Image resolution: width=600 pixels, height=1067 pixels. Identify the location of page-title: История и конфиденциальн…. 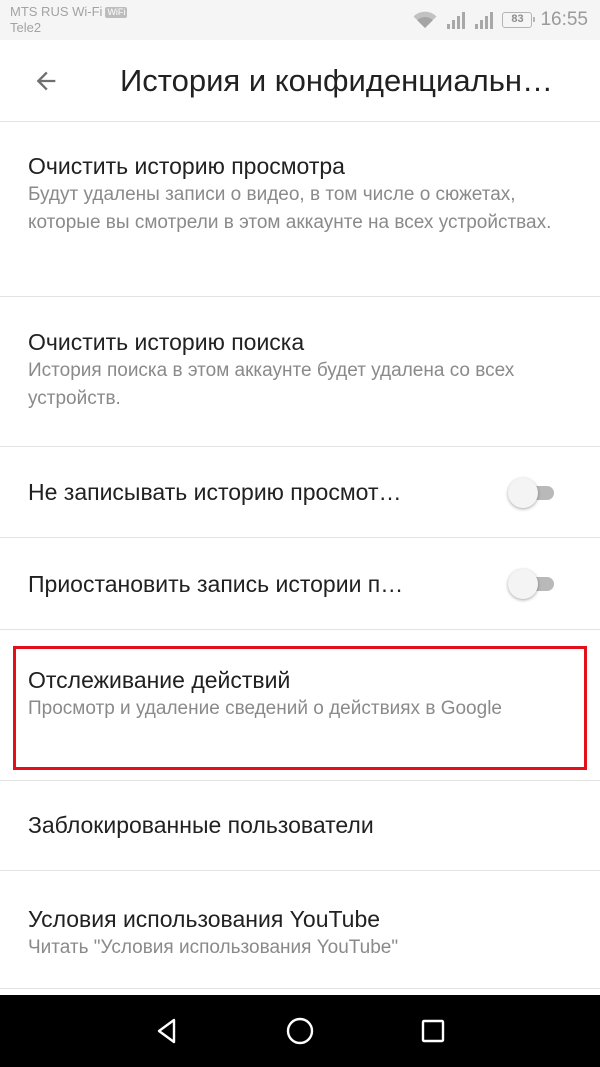
(336, 80).